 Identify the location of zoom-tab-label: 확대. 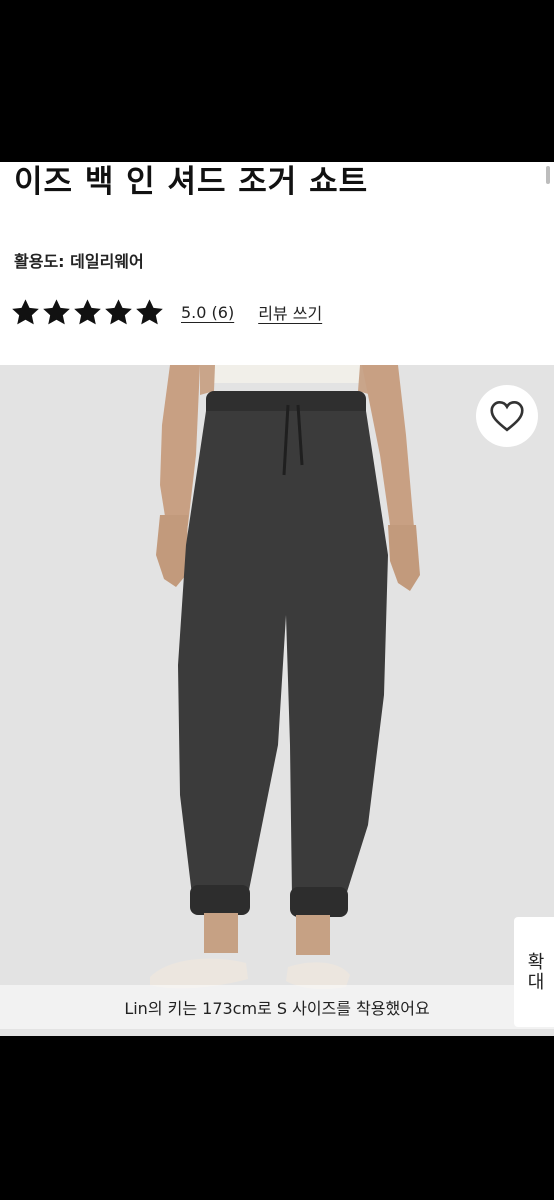
(534, 972).